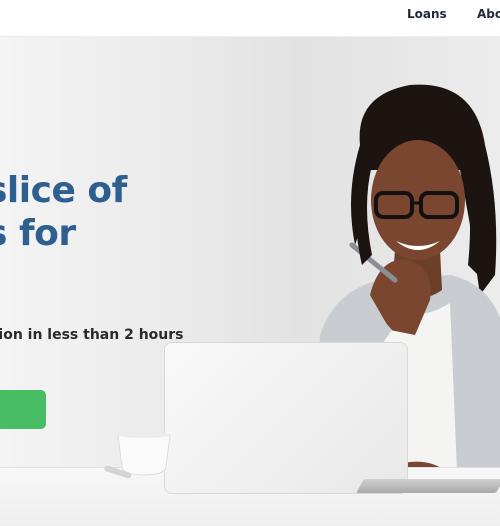  Describe the element at coordinates (144, 454) in the screenshot. I see `coffee-mug-image` at that location.